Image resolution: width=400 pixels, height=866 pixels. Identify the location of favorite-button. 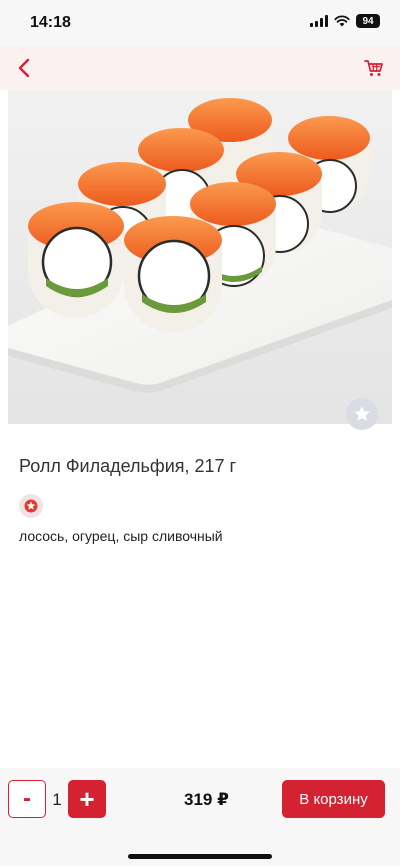
(362, 414).